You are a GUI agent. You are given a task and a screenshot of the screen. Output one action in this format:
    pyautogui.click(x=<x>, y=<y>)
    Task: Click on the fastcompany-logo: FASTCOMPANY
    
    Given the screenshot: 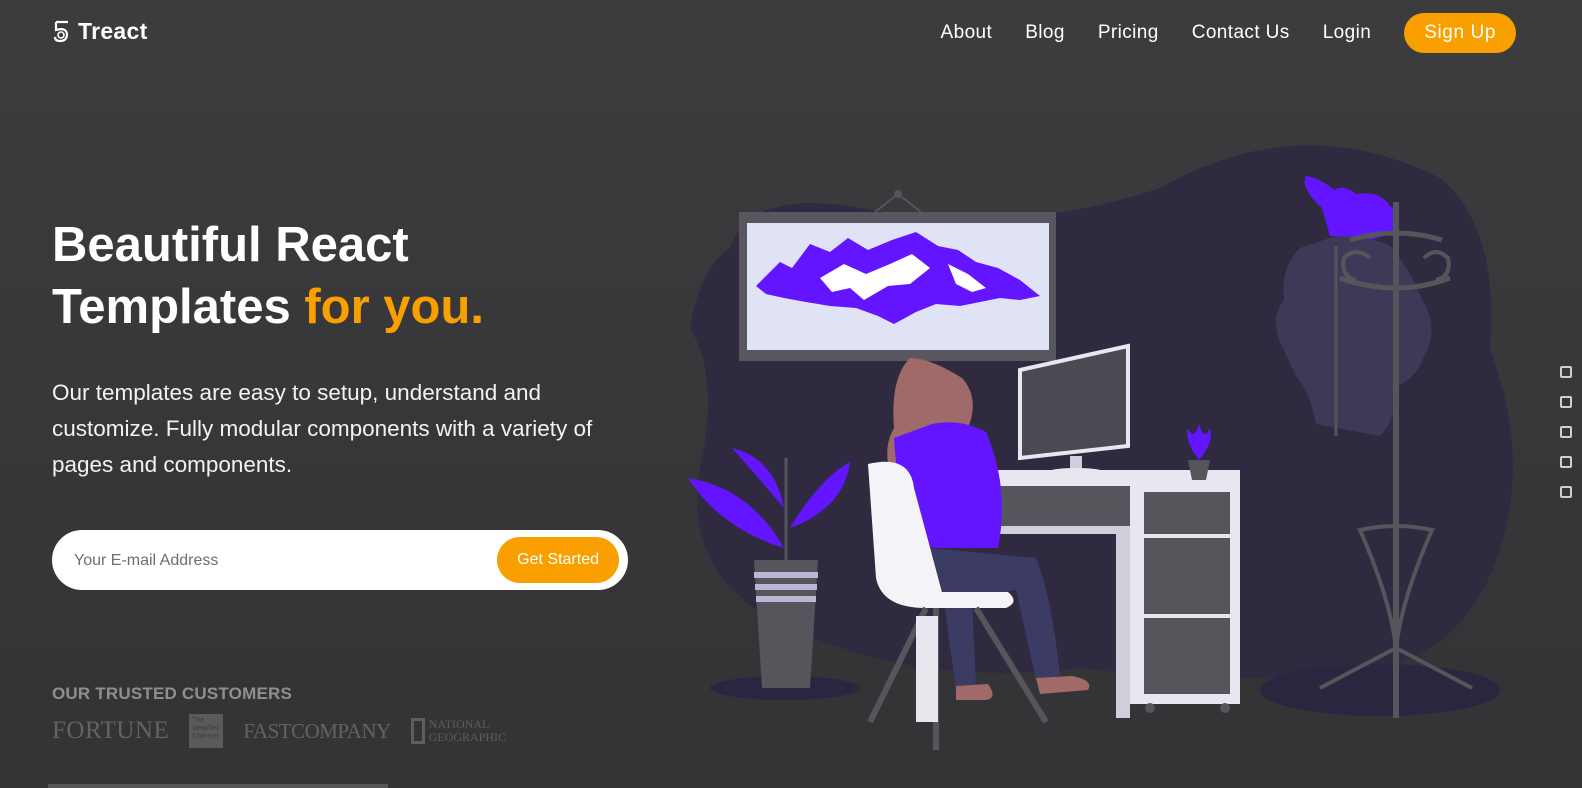 What is the action you would take?
    pyautogui.click(x=317, y=730)
    